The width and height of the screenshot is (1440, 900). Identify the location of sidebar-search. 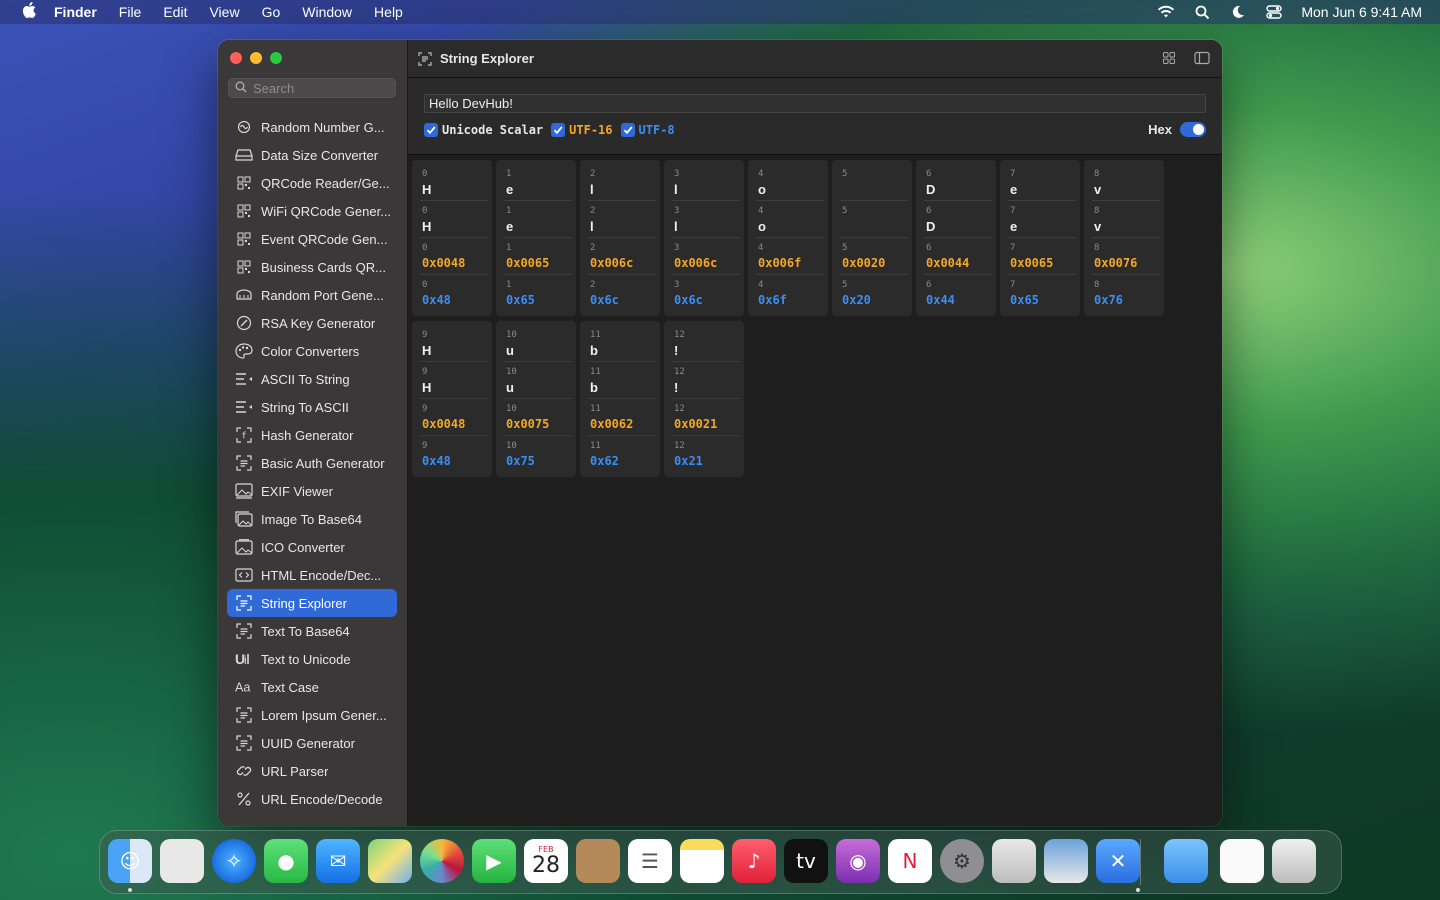
(312, 88).